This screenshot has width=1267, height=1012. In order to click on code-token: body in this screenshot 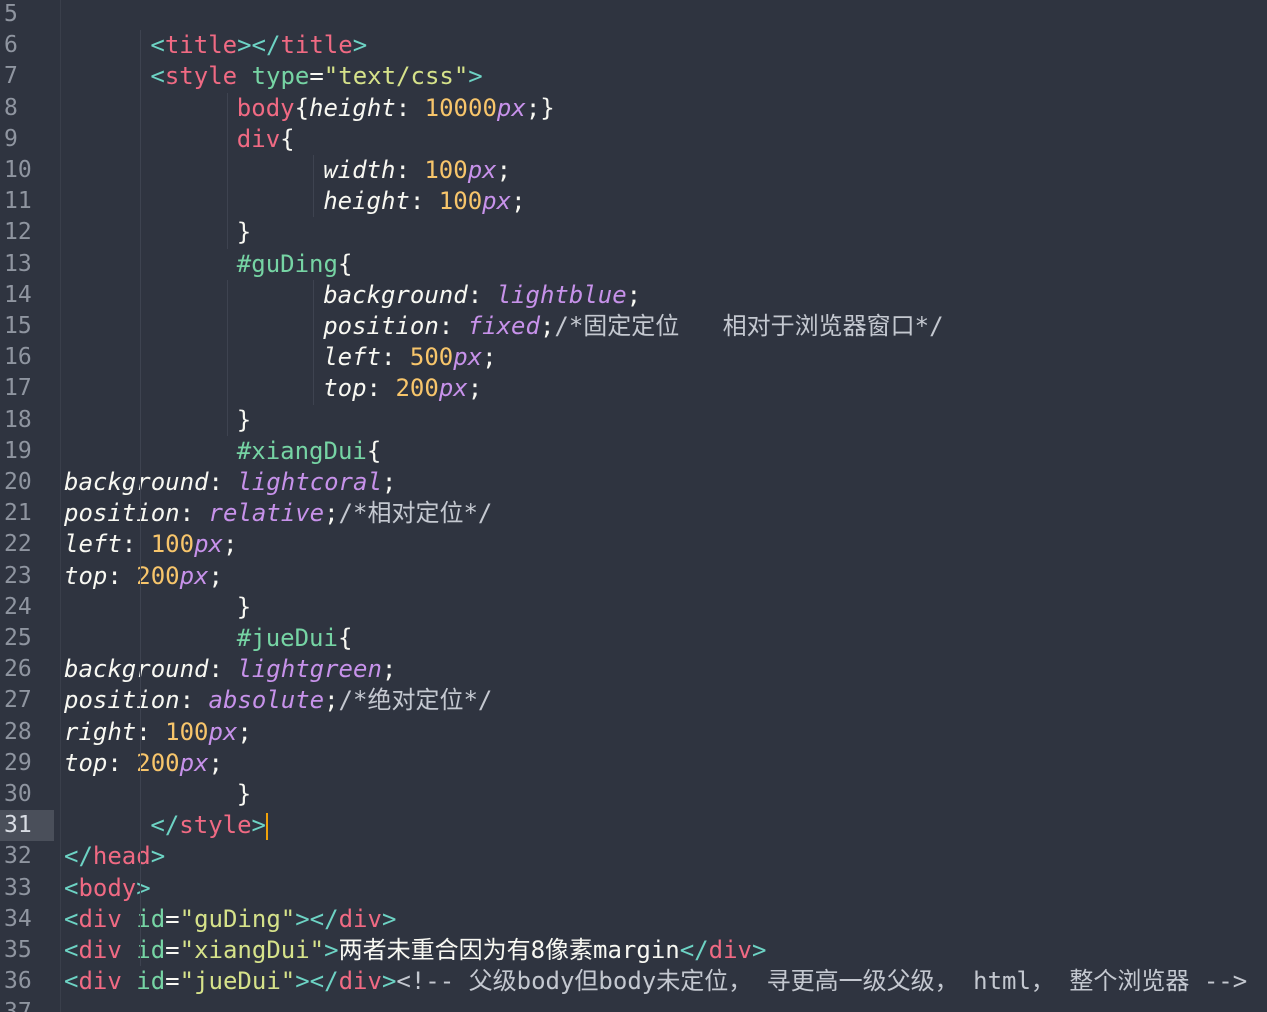, I will do `click(265, 107)`.